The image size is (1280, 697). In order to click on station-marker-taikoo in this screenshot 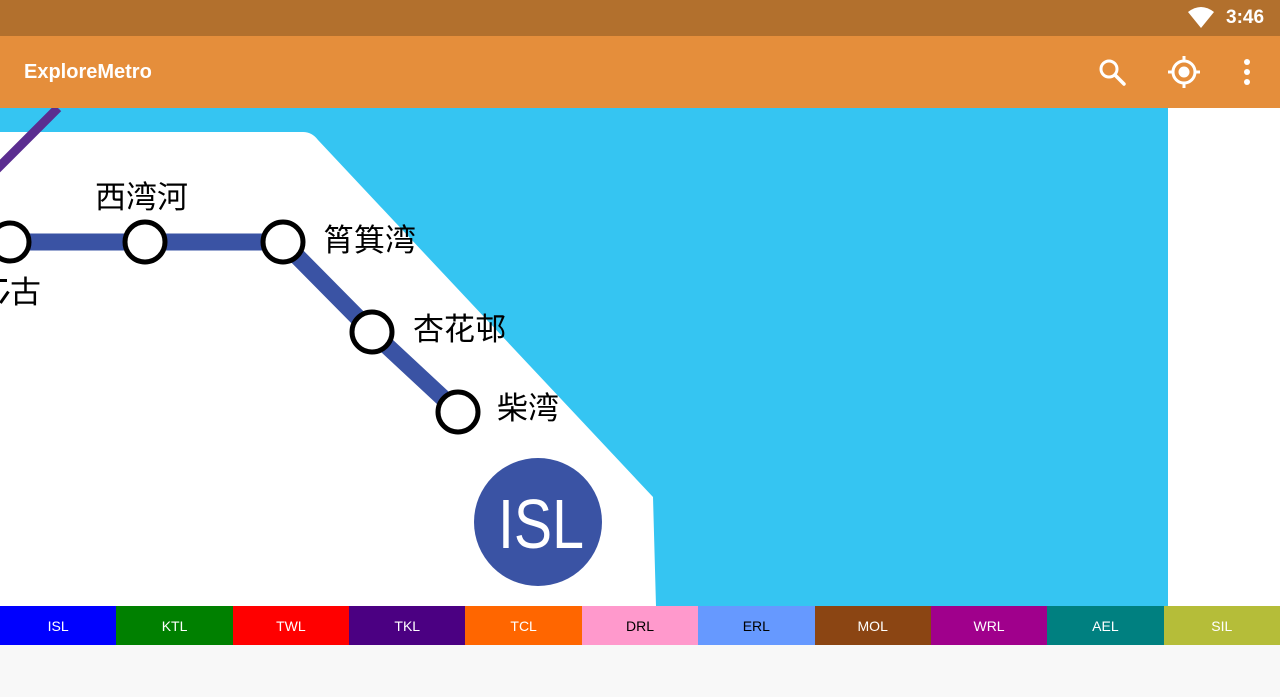, I will do `click(16, 242)`.